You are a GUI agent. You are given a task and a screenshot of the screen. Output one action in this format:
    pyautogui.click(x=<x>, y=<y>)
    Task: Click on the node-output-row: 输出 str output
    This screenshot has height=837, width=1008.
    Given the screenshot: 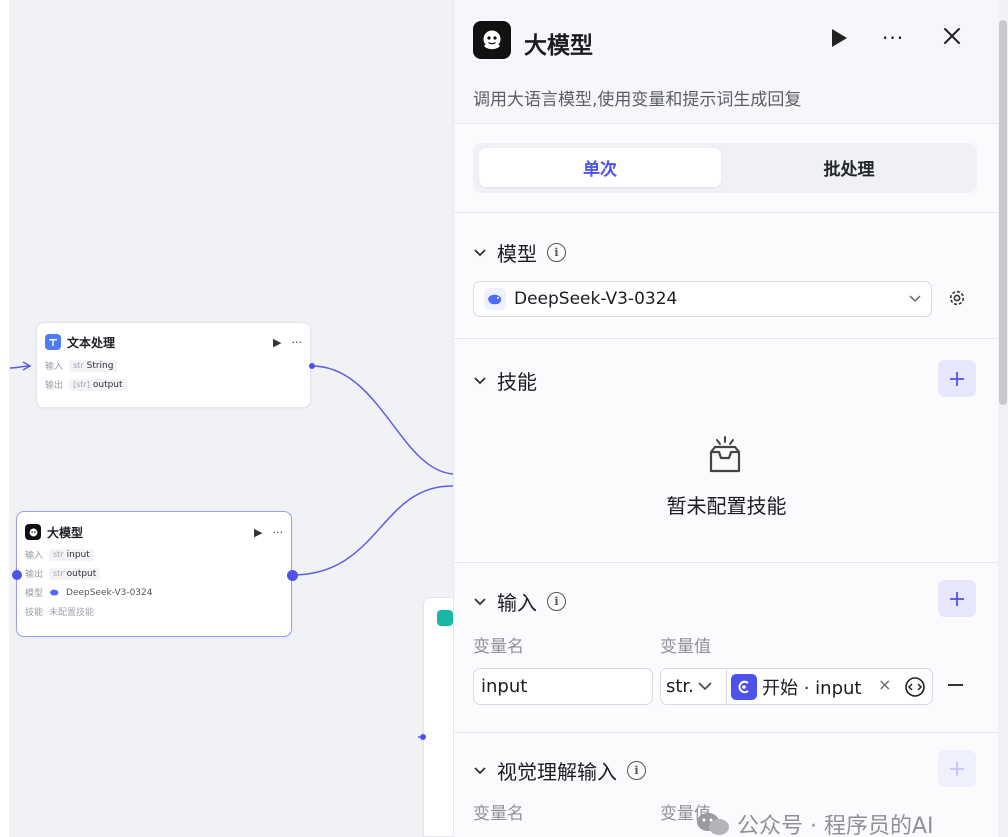 What is the action you would take?
    pyautogui.click(x=154, y=573)
    